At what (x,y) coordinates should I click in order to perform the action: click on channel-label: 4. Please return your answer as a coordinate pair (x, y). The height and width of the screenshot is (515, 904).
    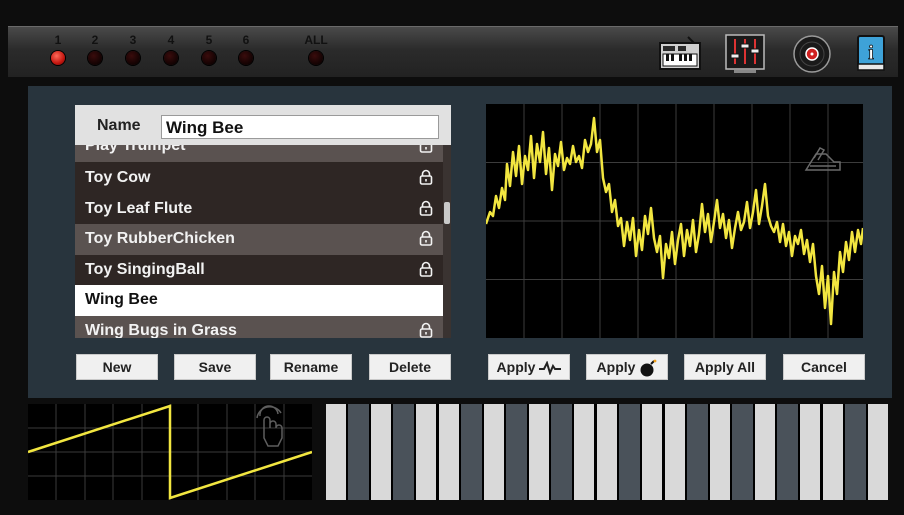
    Looking at the image, I should click on (171, 40).